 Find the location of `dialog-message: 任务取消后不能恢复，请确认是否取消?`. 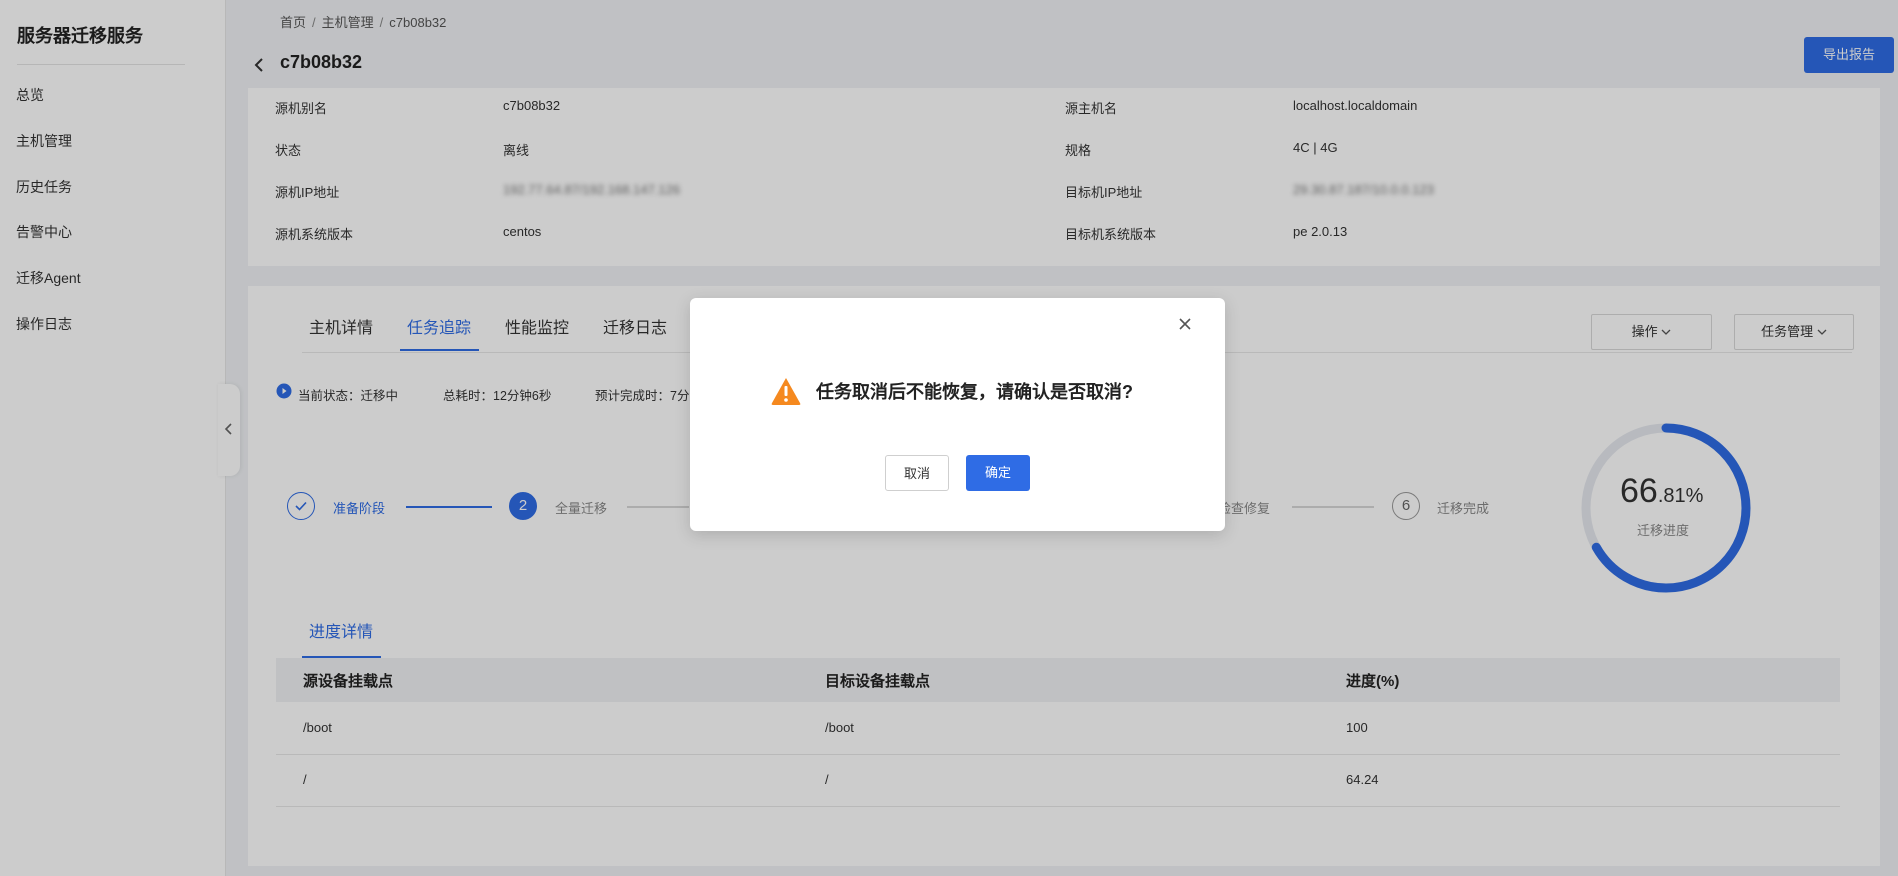

dialog-message: 任务取消后不能恢复，请确认是否取消? is located at coordinates (974, 392).